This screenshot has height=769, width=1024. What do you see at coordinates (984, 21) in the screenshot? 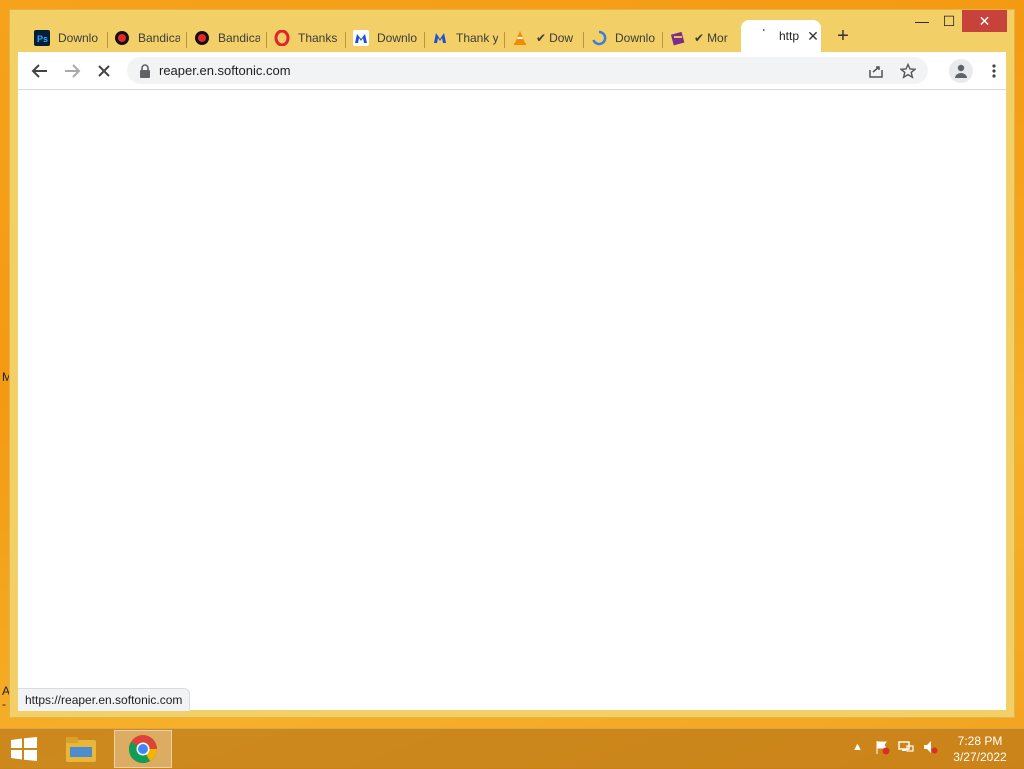
I see `close-button: ✕` at bounding box center [984, 21].